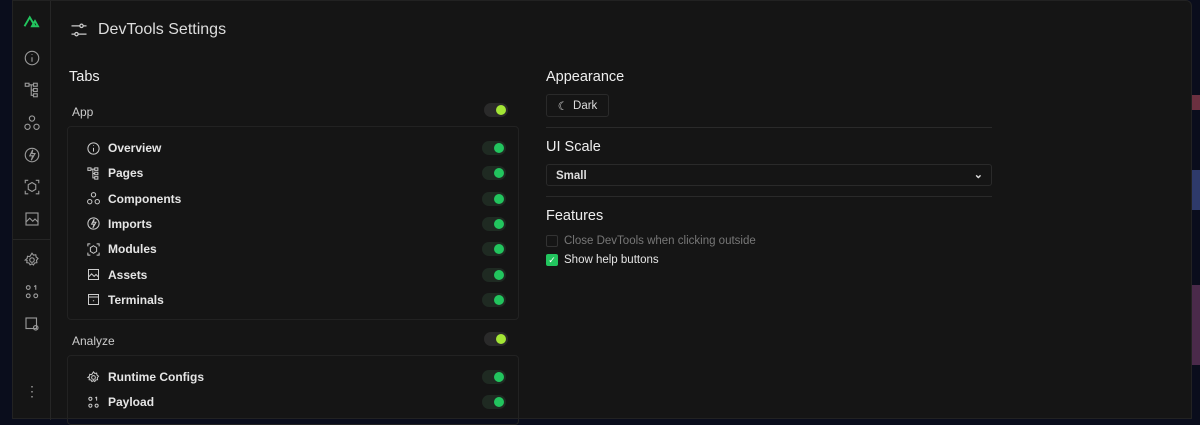 Image resolution: width=1200 pixels, height=425 pixels. What do you see at coordinates (573, 147) in the screenshot?
I see `ui-scale-heading: UI Scale` at bounding box center [573, 147].